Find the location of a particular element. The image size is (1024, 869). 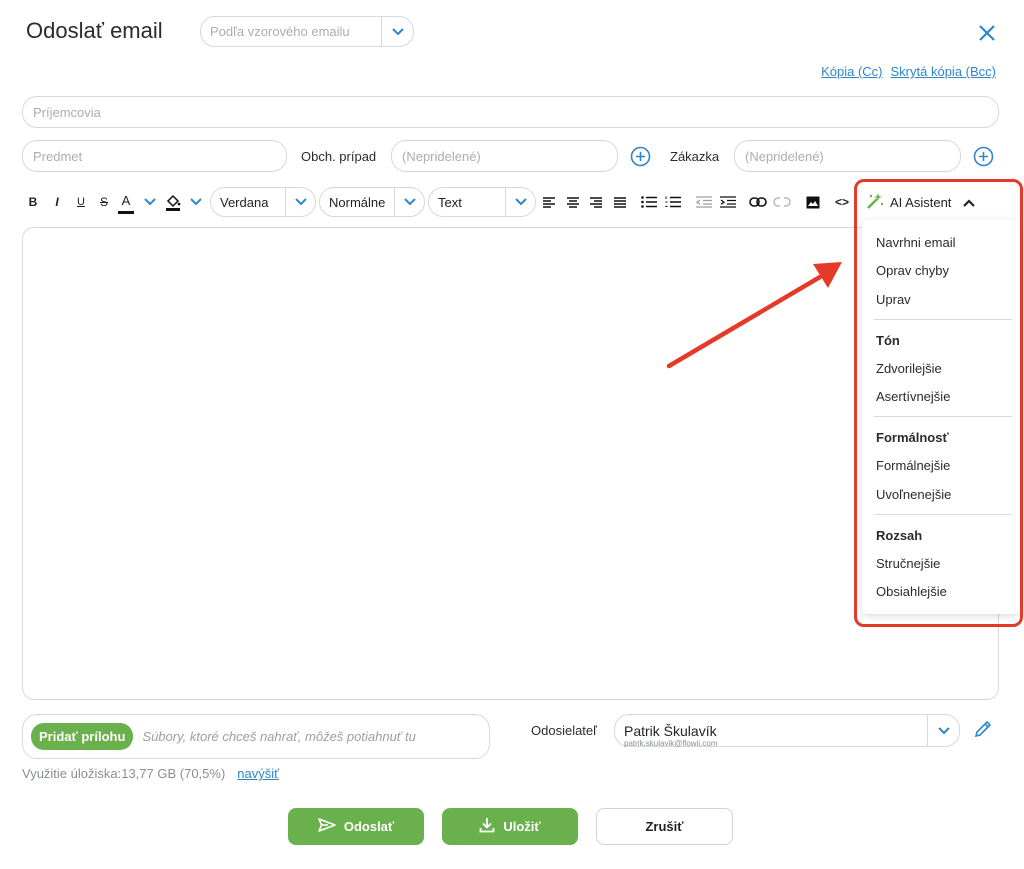

ai-assistant-button: AI Asistent is located at coordinates (921, 202).